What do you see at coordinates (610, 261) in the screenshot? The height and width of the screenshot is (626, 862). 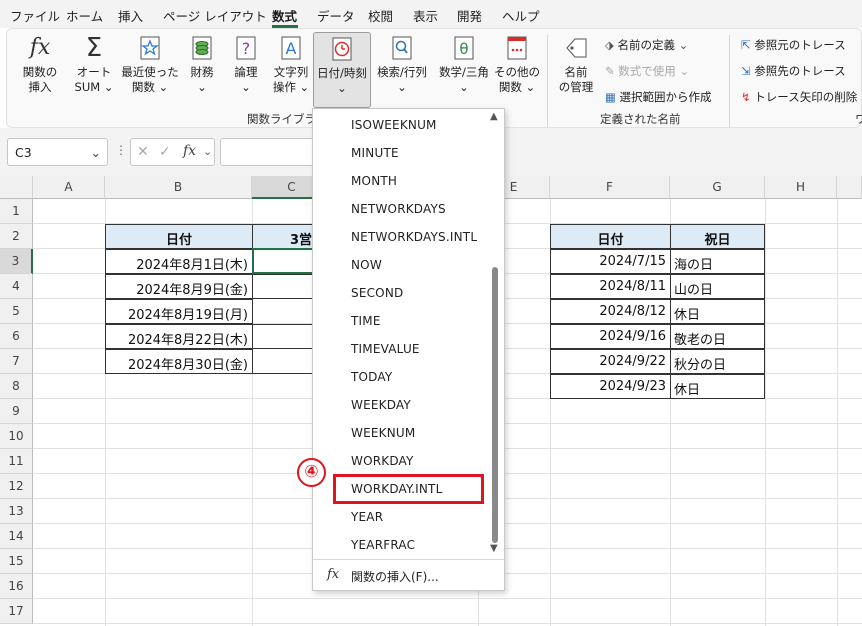 I see `table2-date-cell: 2024/7/15` at bounding box center [610, 261].